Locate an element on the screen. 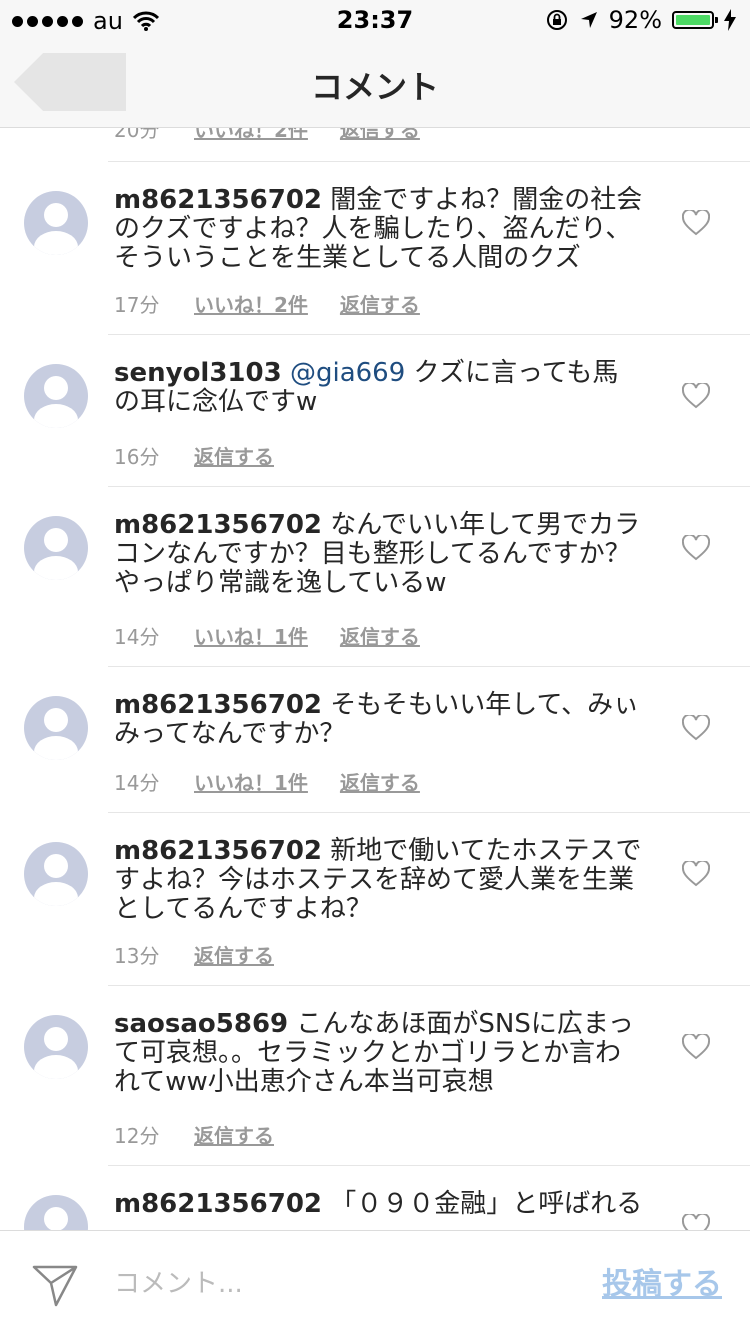 The height and width of the screenshot is (1334, 750). comment-meta: 17分 いいね！2件 返信する is located at coordinates (267, 303).